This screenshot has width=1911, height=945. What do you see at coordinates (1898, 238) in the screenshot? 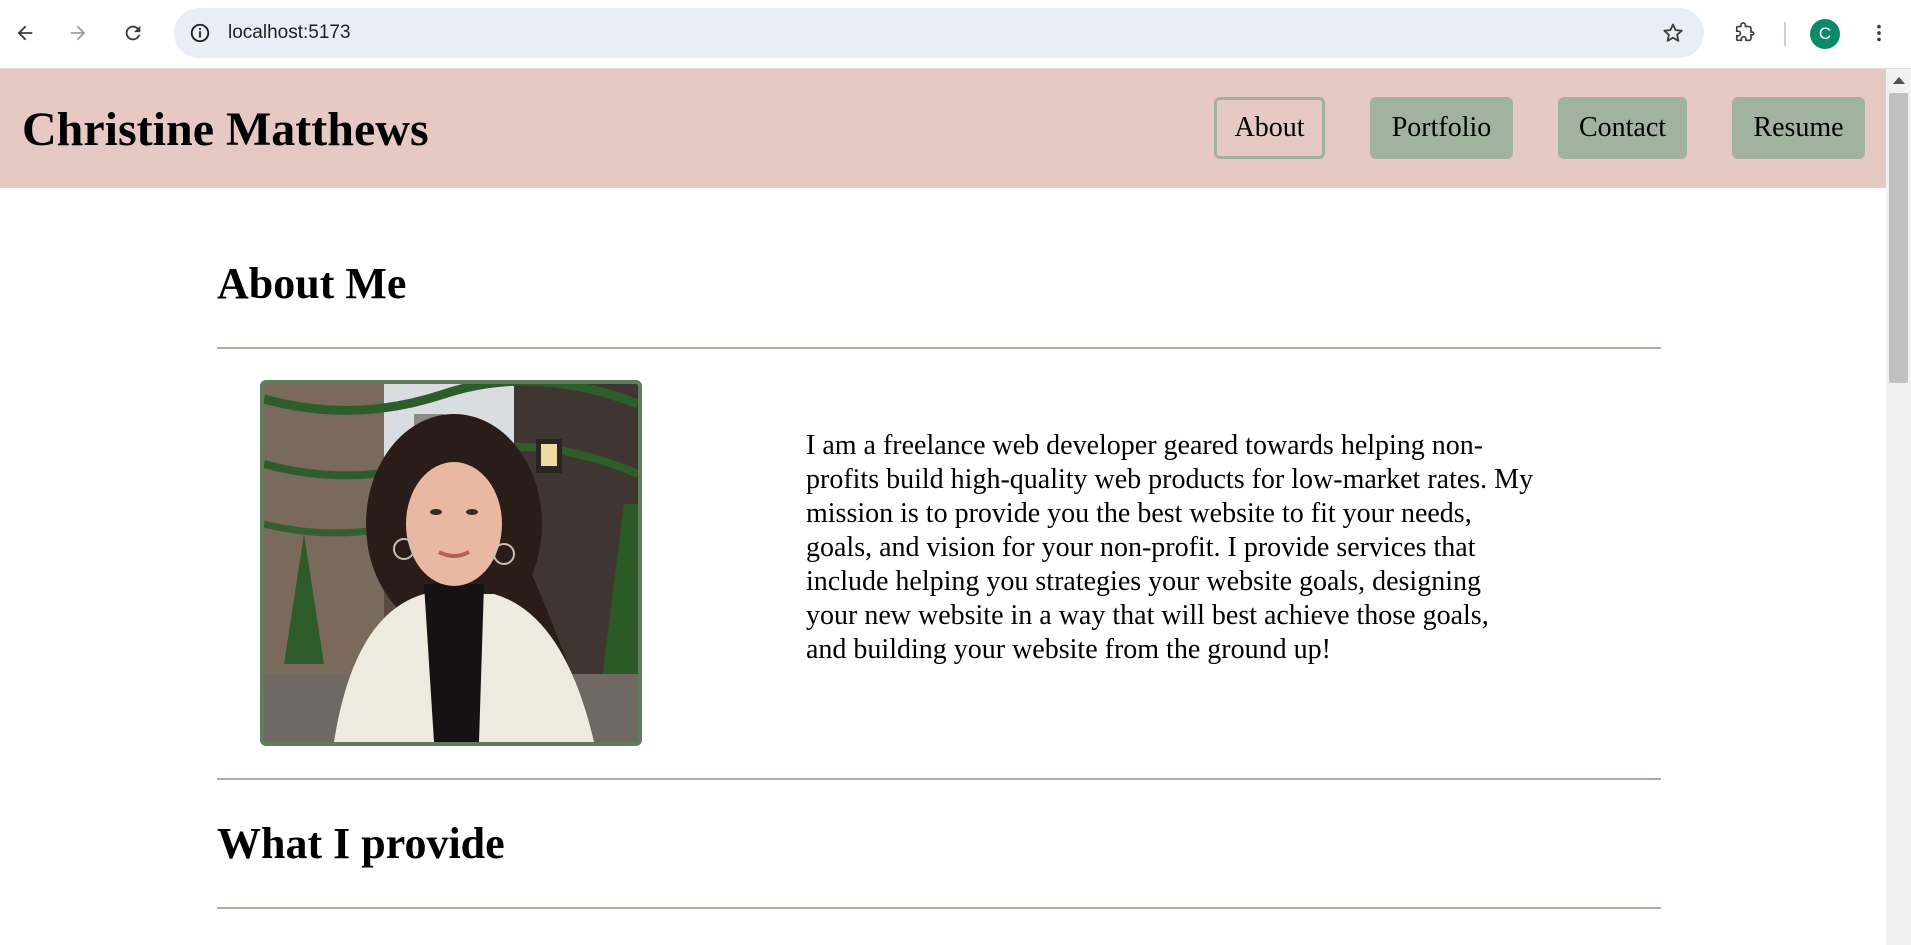
I see `scrollbar-thumb` at bounding box center [1898, 238].